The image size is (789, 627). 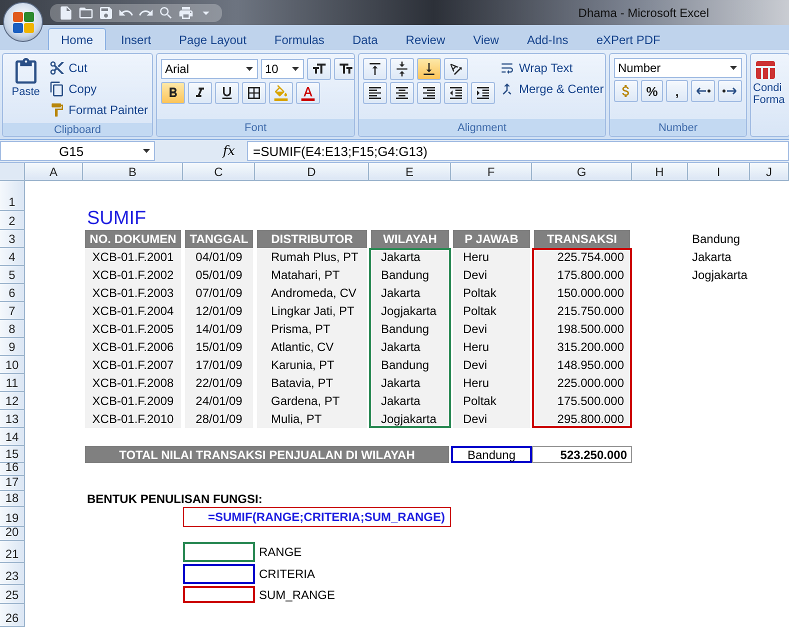 What do you see at coordinates (769, 172) in the screenshot?
I see `column-header: J` at bounding box center [769, 172].